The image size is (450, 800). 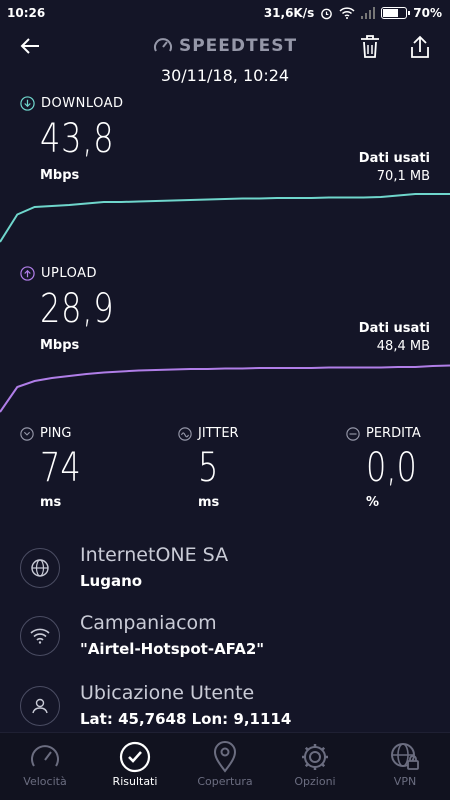 What do you see at coordinates (403, 176) in the screenshot?
I see `download-data-used-value: 70,1 MB` at bounding box center [403, 176].